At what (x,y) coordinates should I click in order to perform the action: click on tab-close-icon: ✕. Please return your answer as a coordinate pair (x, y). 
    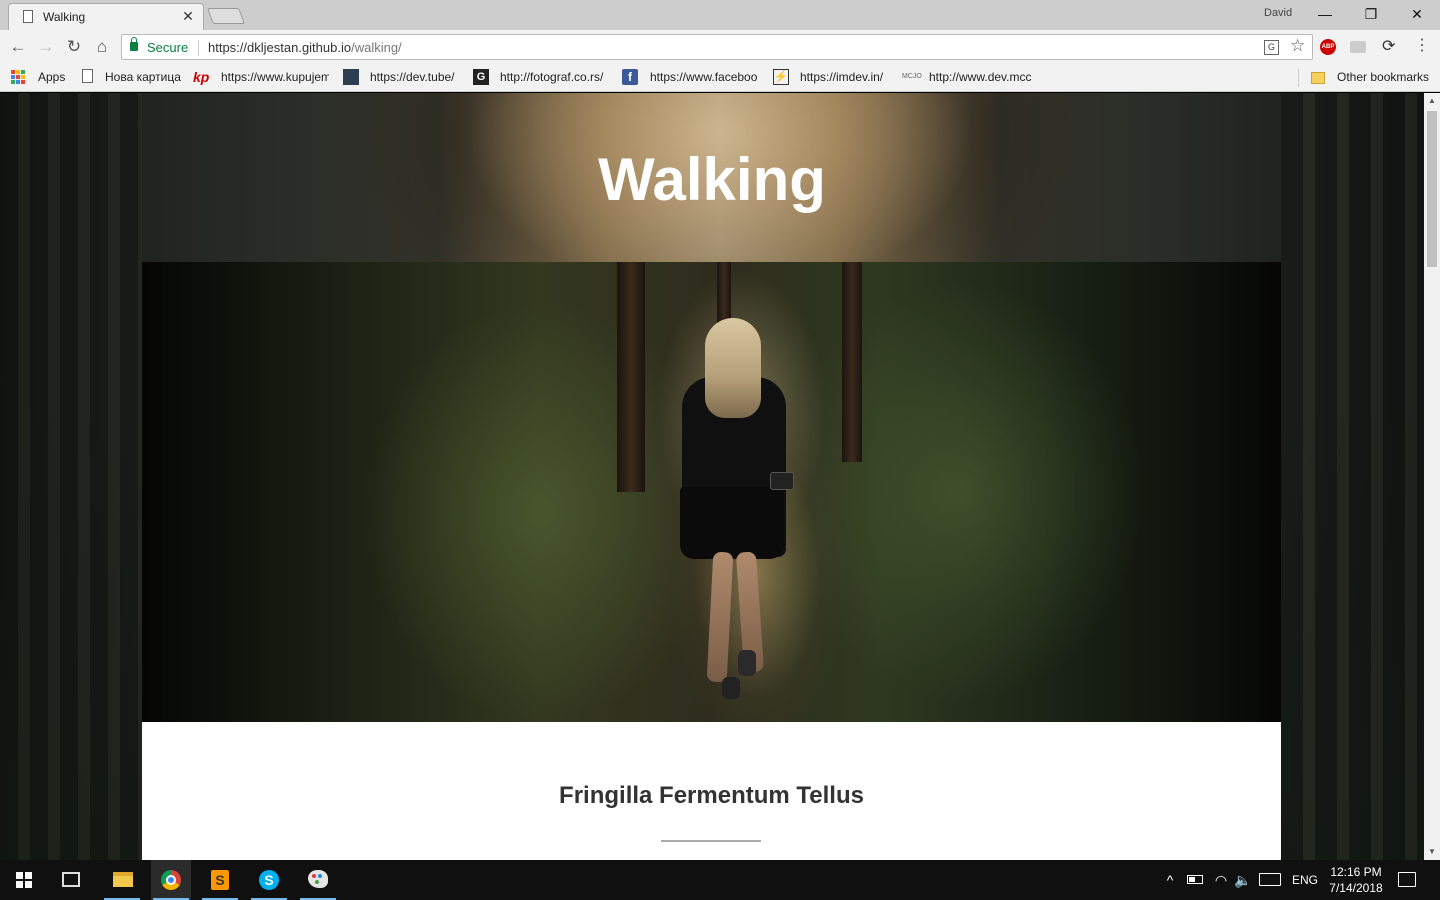
    Looking at the image, I should click on (188, 16).